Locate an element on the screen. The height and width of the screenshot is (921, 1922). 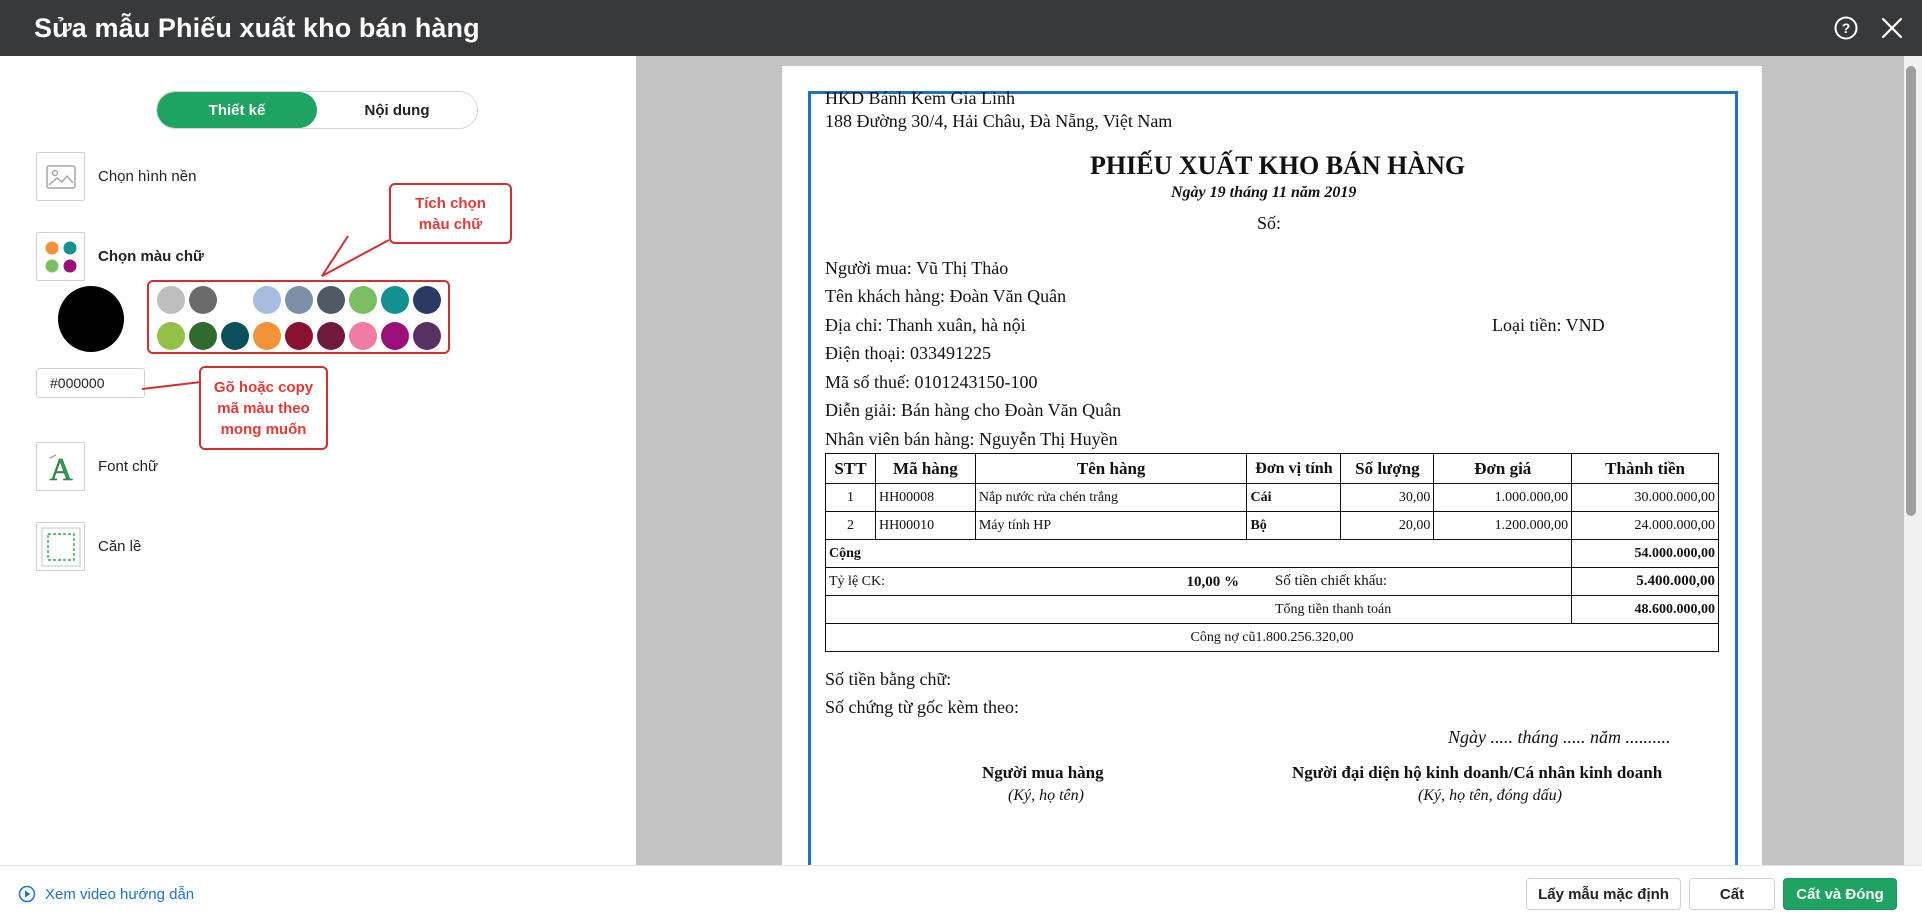
default-template-button: Lấy mẫu mặc định is located at coordinates (1603, 894).